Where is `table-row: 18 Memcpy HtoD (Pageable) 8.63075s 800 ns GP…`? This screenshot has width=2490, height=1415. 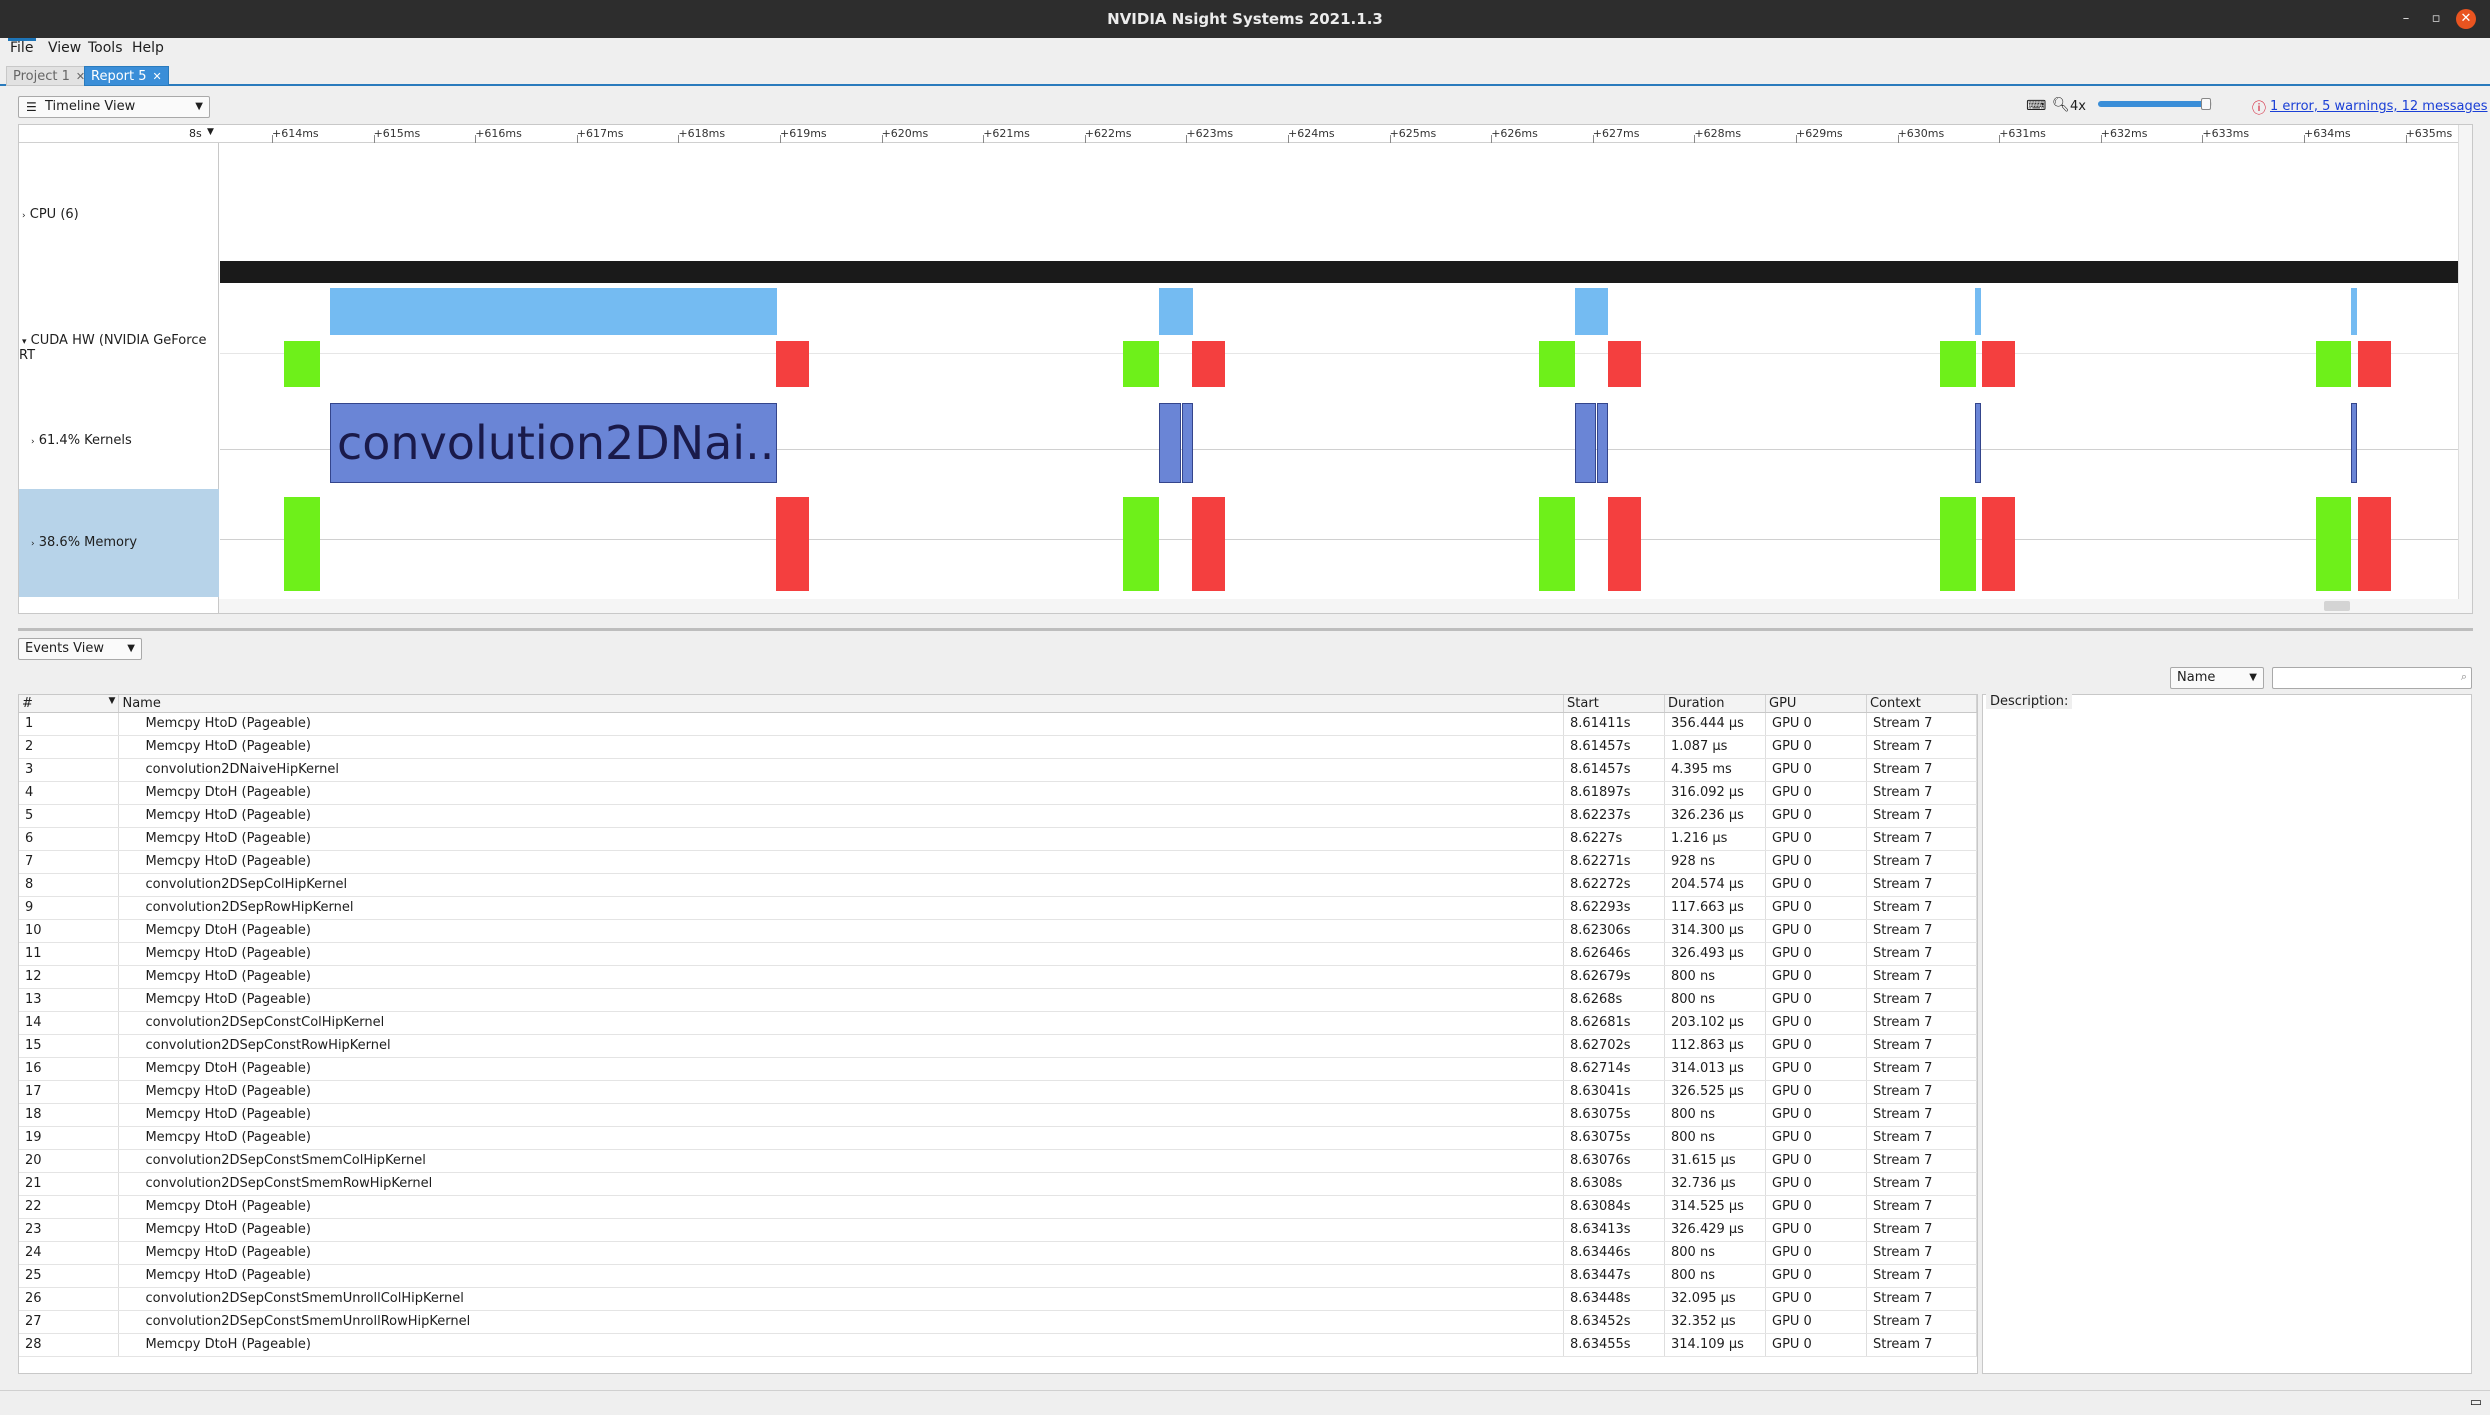 table-row: 18 Memcpy HtoD (Pageable) 8.63075s 800 ns GP… is located at coordinates (998, 1115).